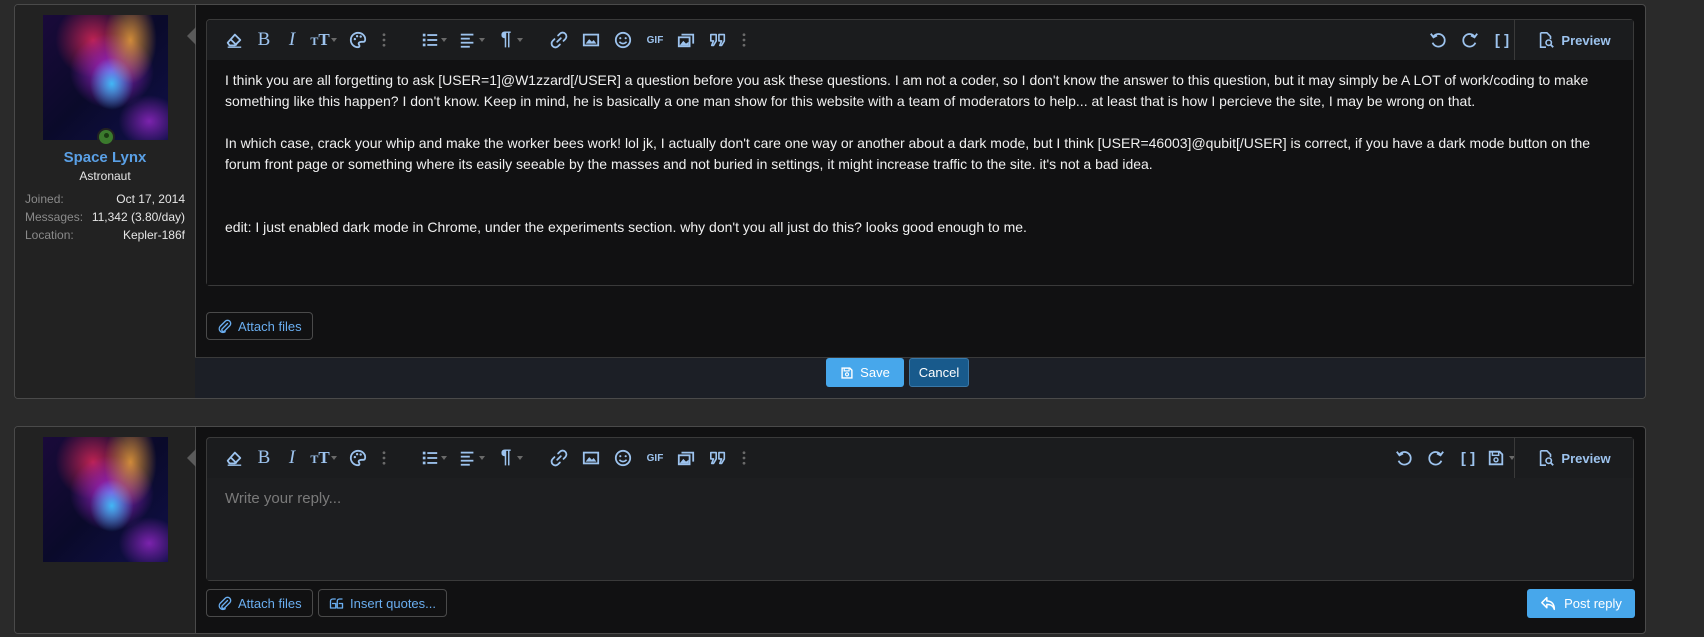 The height and width of the screenshot is (637, 1704). I want to click on save-button: Save, so click(865, 372).